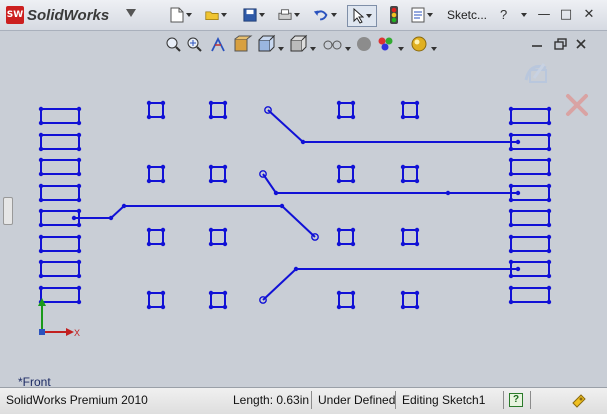 Image resolution: width=607 pixels, height=414 pixels. What do you see at coordinates (516, 400) in the screenshot?
I see `help-status-icon: ?` at bounding box center [516, 400].